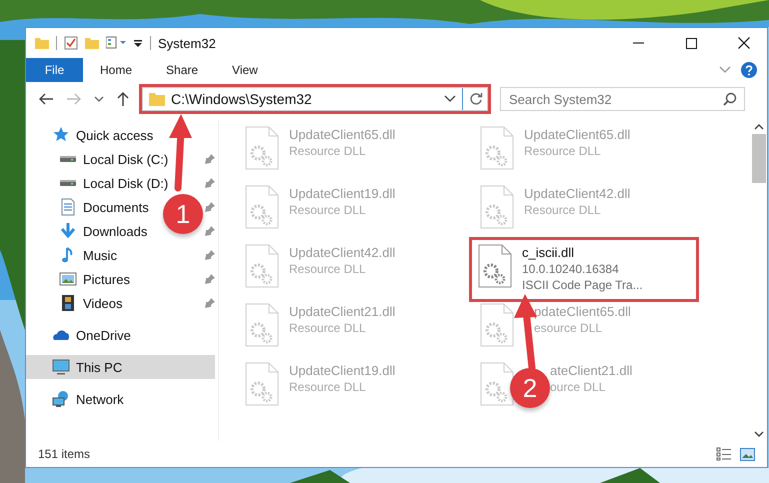  Describe the element at coordinates (78, 399) in the screenshot. I see `nav-item: Network` at that location.